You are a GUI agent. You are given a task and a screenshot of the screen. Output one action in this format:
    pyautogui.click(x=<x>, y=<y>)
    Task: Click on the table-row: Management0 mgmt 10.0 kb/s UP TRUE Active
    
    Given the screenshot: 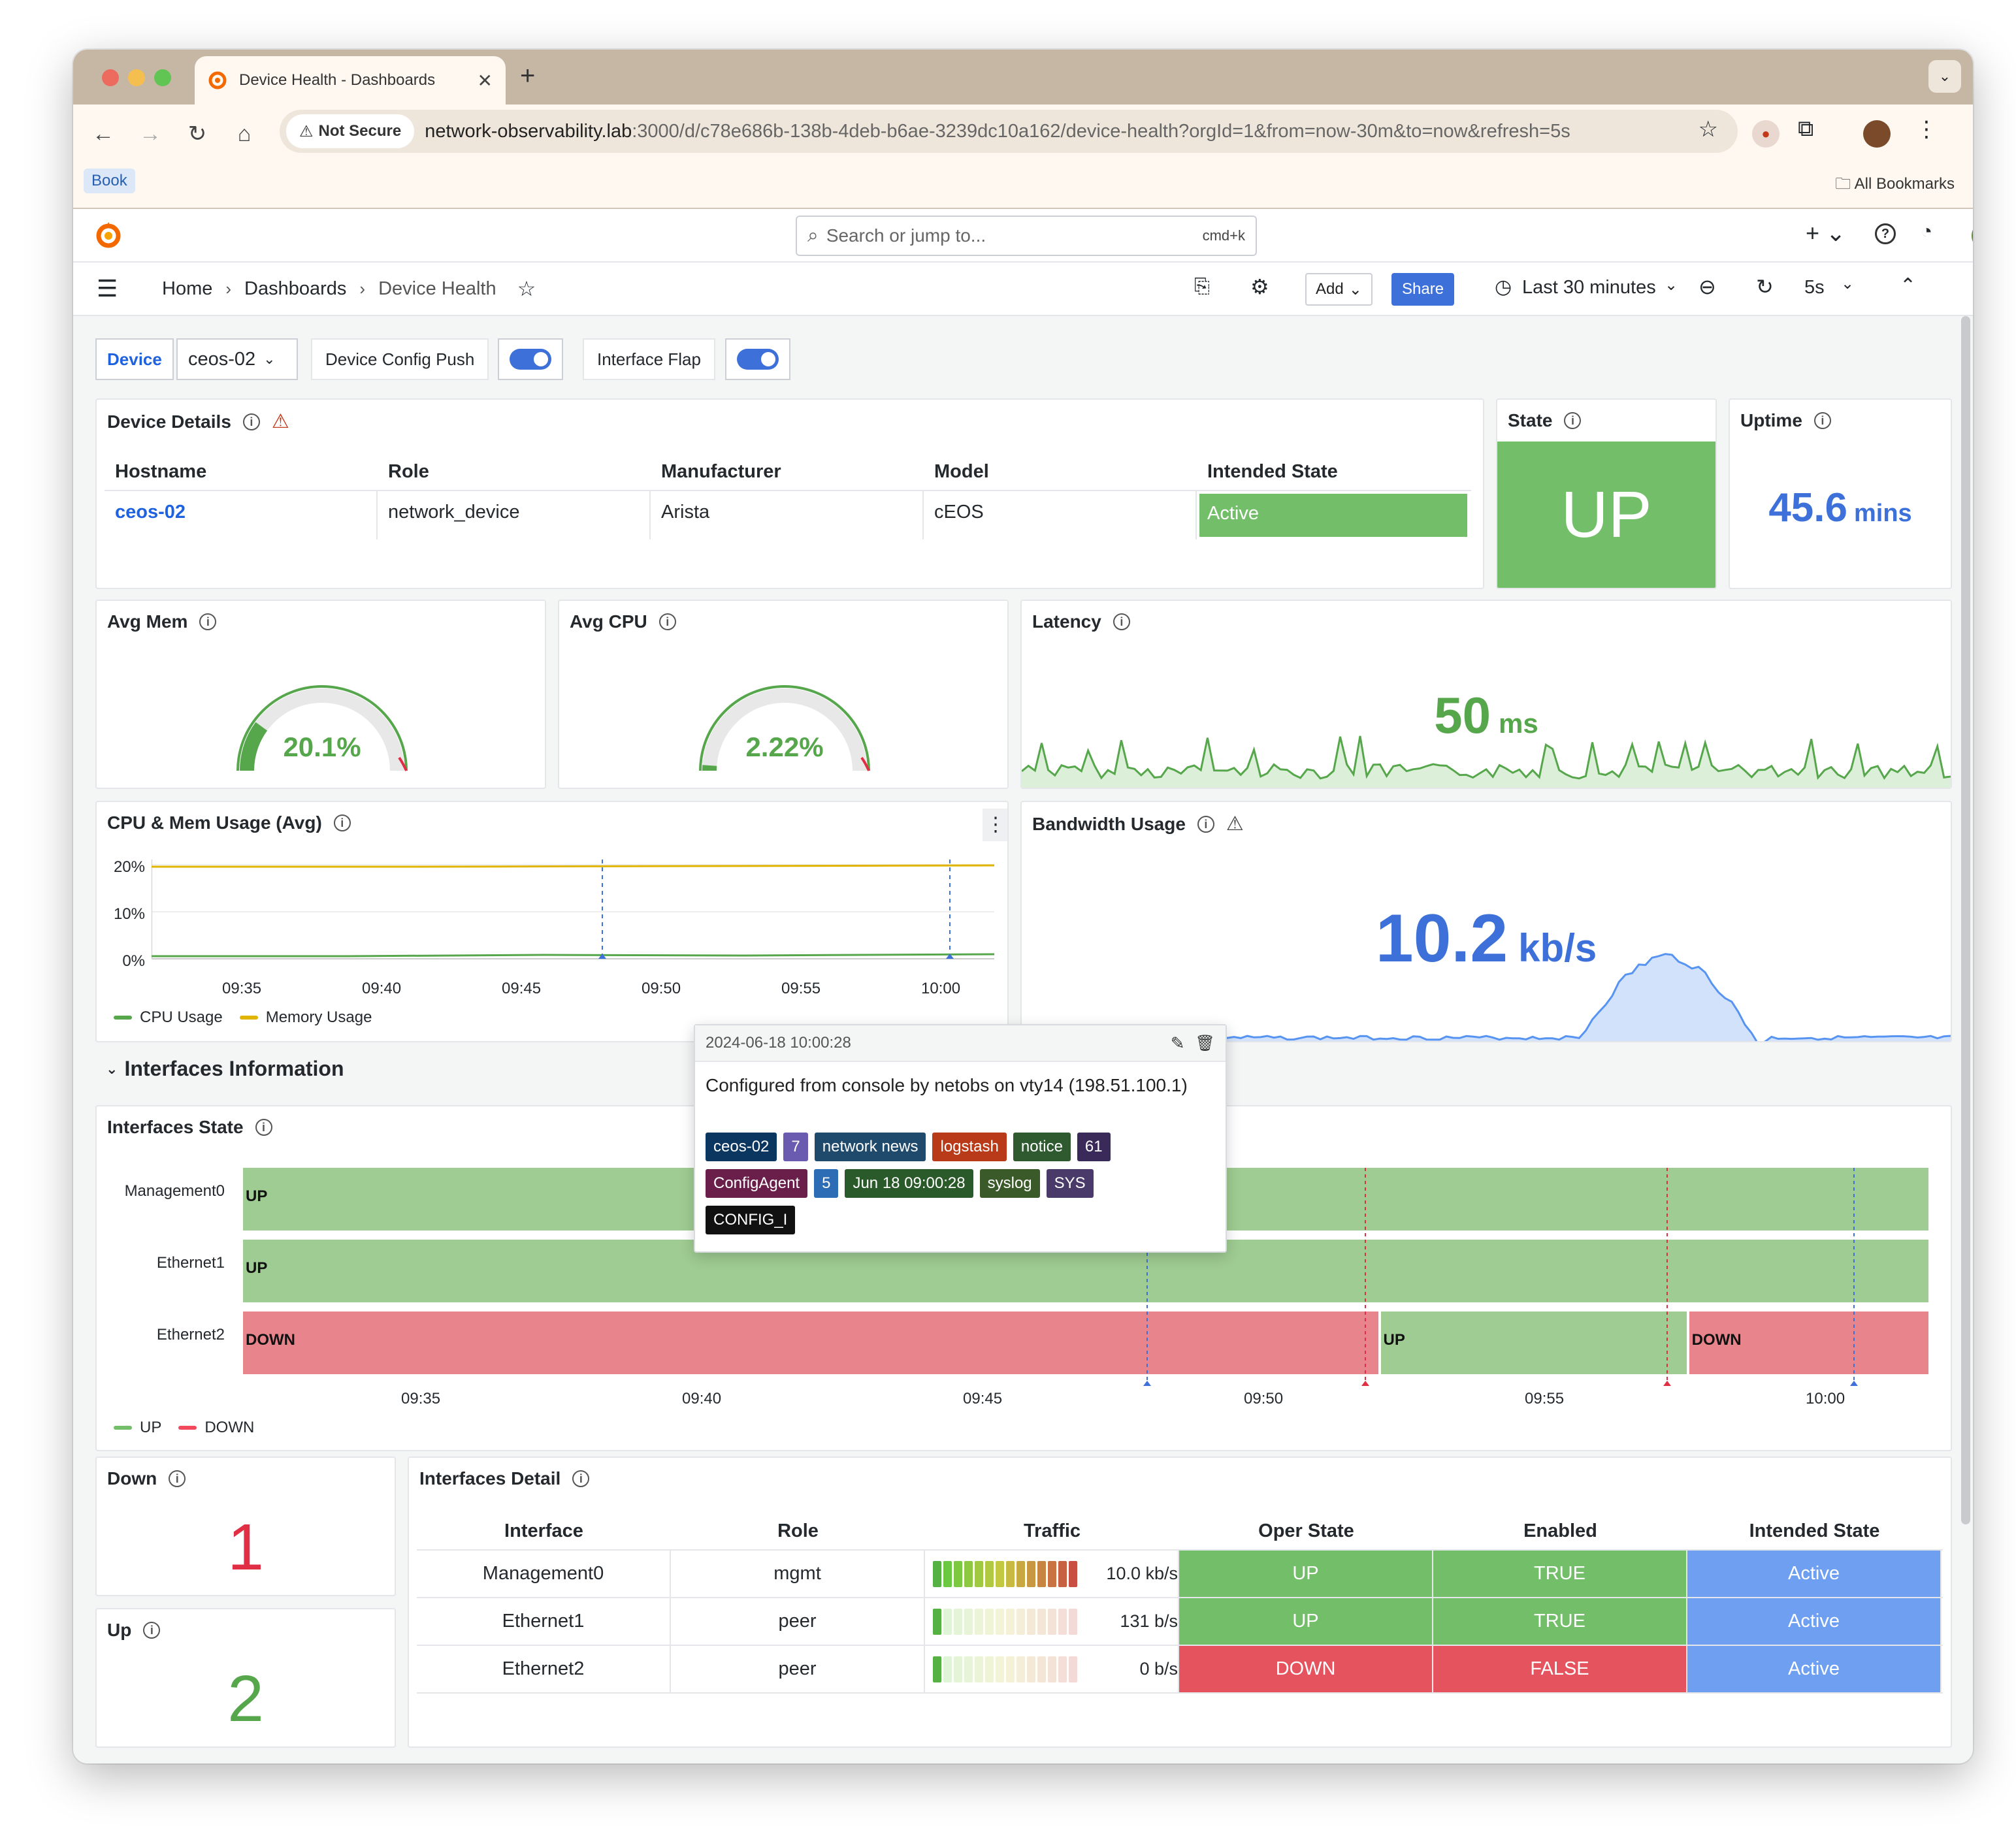 What is the action you would take?
    pyautogui.click(x=1180, y=1575)
    